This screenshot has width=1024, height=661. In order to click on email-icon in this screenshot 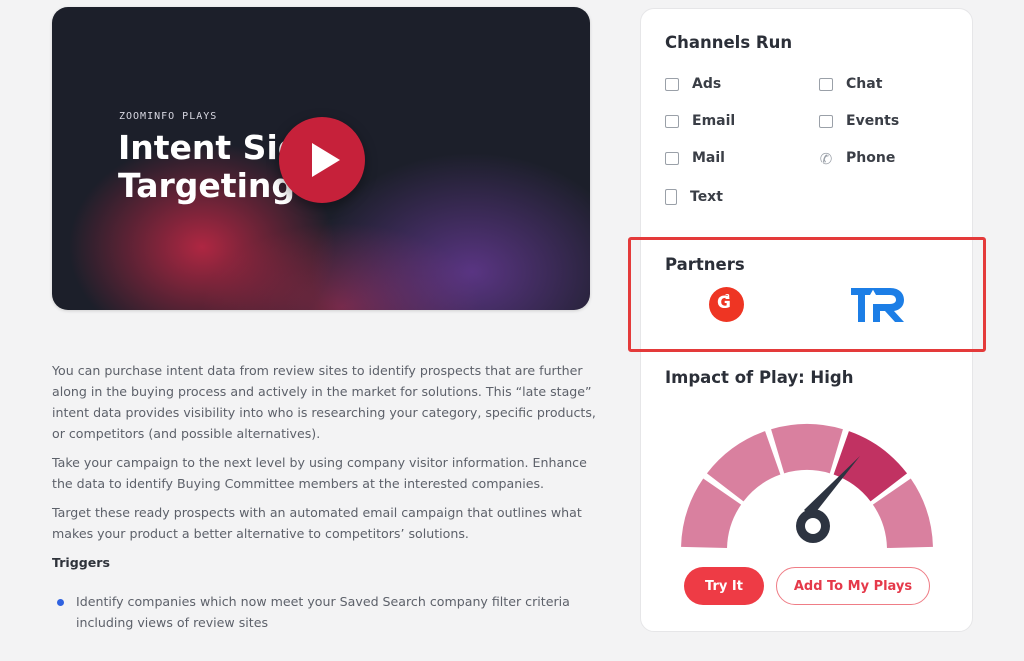, I will do `click(672, 121)`.